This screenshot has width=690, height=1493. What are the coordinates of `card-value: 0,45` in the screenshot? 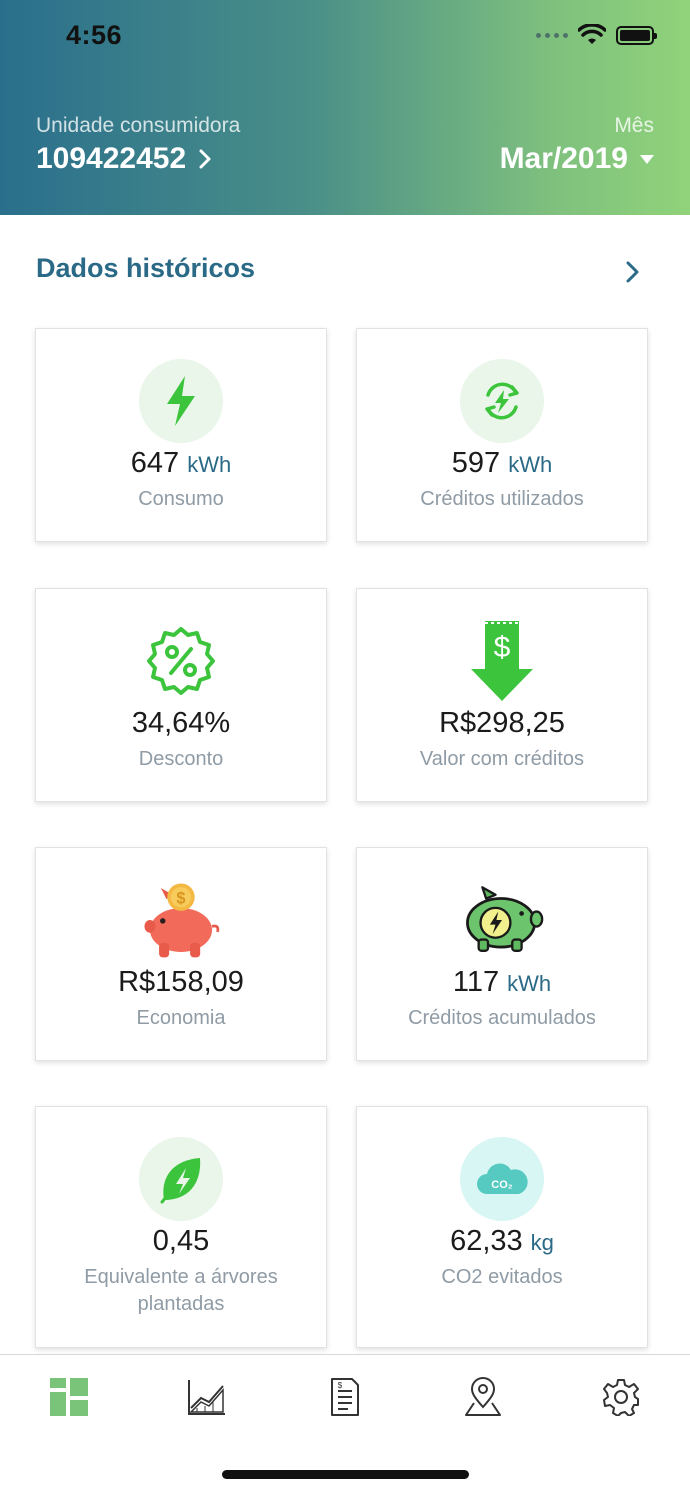 It's located at (181, 1241).